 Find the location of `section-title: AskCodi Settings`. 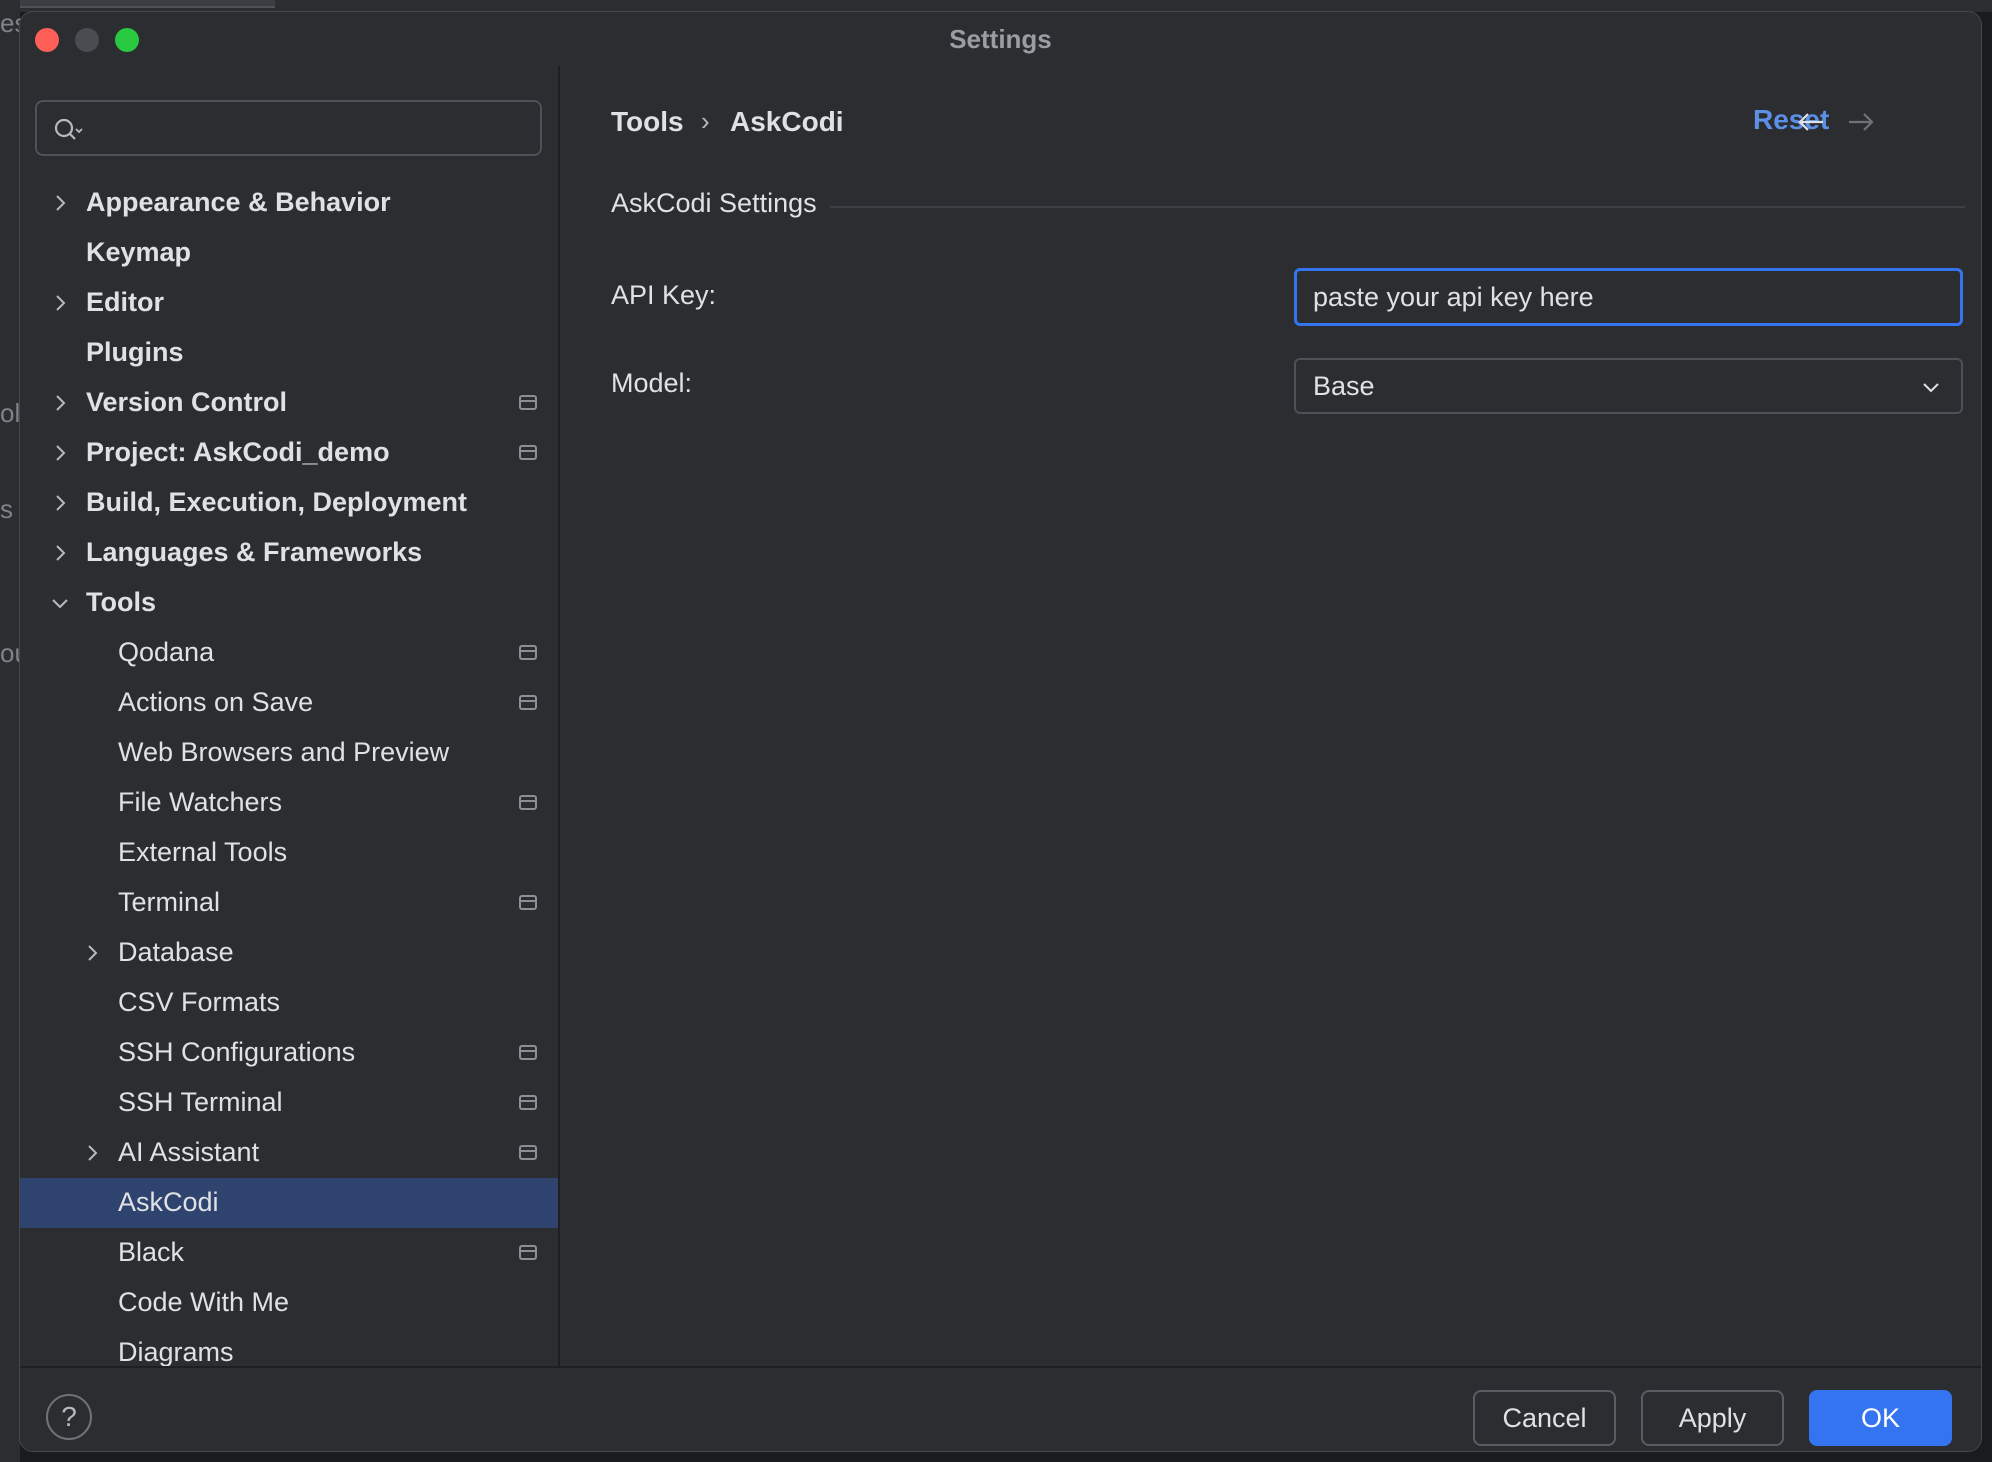

section-title: AskCodi Settings is located at coordinates (714, 203).